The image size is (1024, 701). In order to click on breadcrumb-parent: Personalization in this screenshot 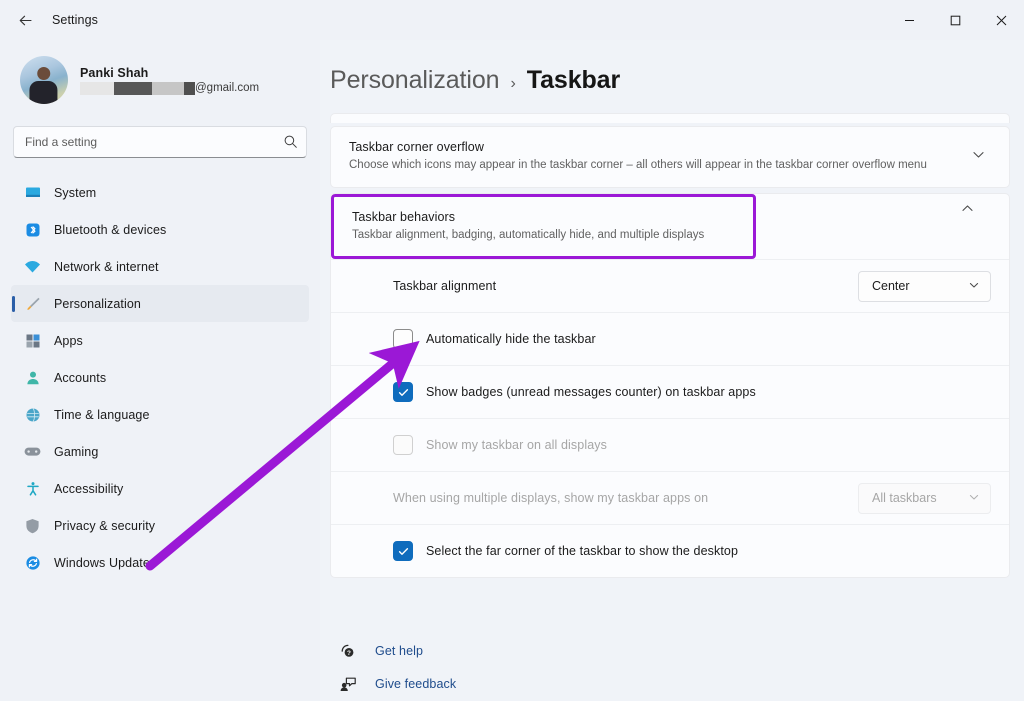, I will do `click(415, 80)`.